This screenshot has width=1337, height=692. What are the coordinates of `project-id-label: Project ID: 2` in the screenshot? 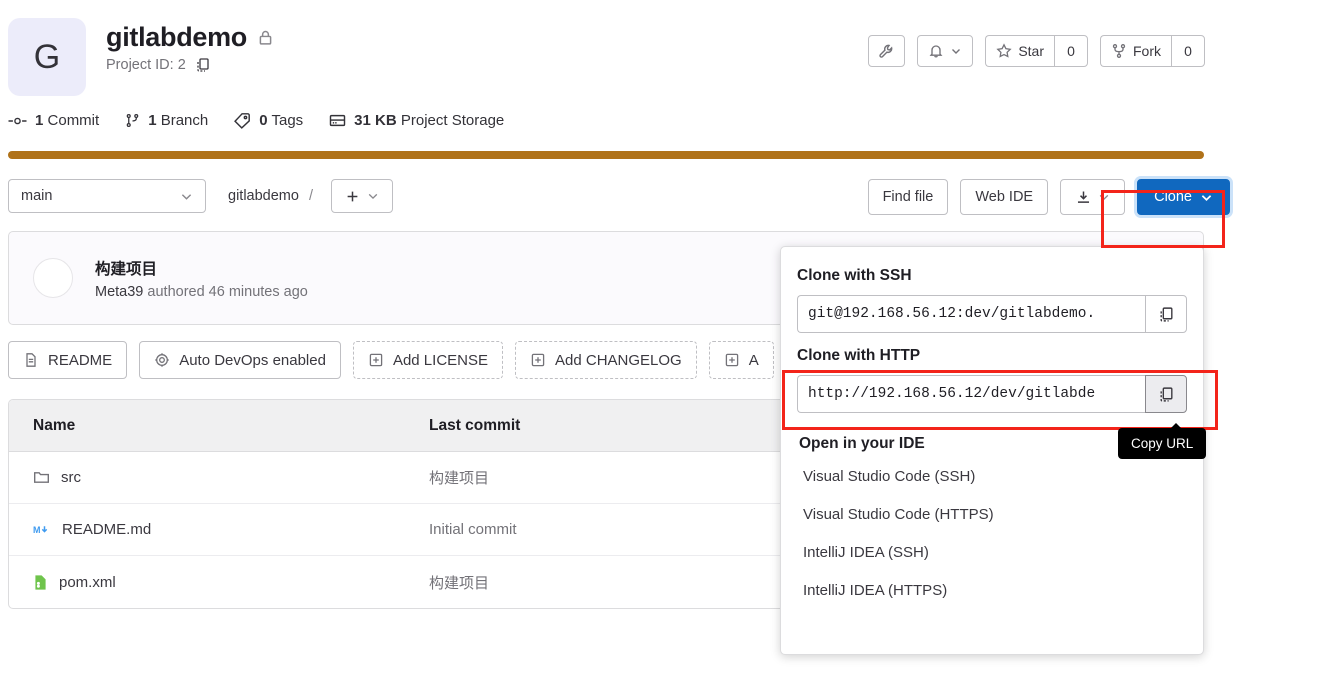 It's located at (146, 65).